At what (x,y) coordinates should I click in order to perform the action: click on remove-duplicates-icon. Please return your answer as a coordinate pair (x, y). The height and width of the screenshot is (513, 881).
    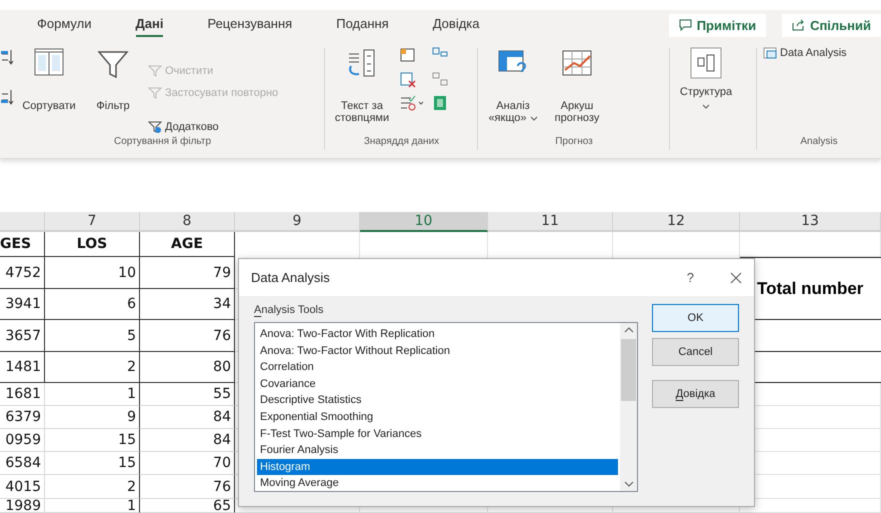
    Looking at the image, I should click on (408, 79).